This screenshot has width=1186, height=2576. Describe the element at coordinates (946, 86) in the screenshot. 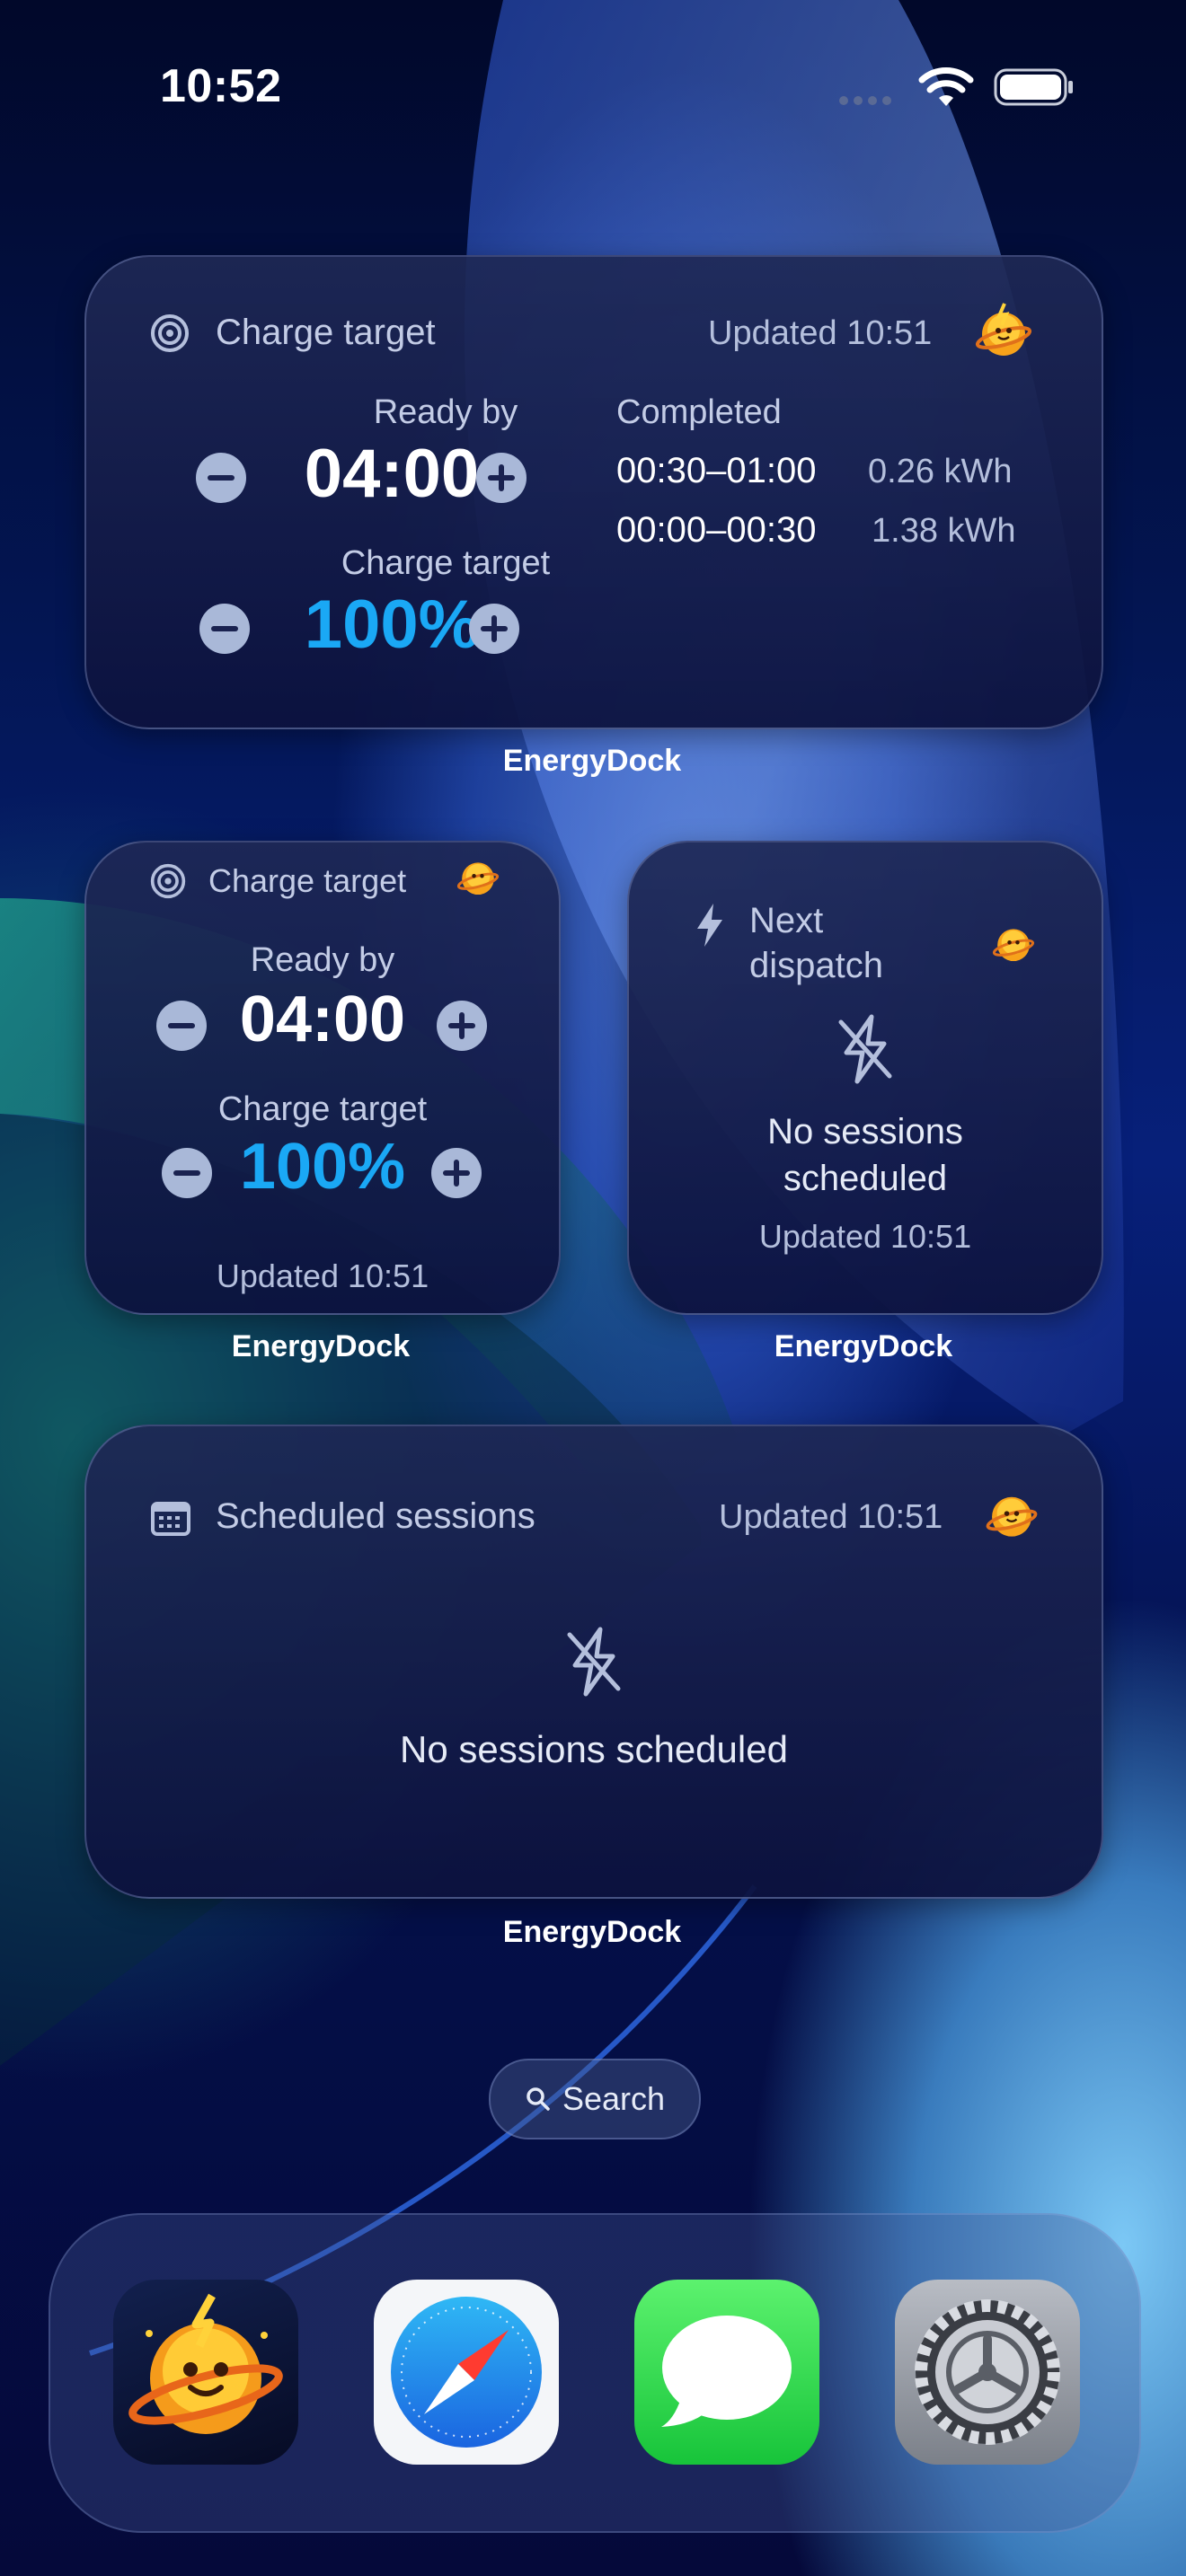

I see `wifi-icon` at that location.